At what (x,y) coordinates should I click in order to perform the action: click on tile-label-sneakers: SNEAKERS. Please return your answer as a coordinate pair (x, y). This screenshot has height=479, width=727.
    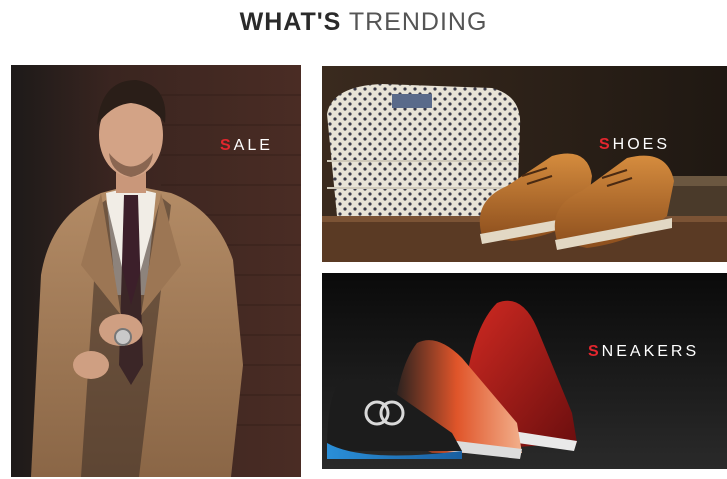
    Looking at the image, I should click on (643, 352).